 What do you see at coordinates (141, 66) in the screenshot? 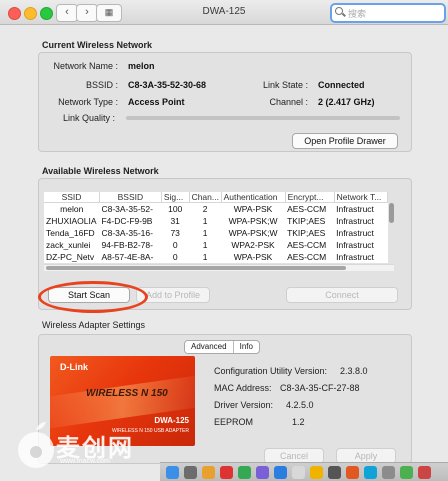
I see `network-name-value: melon` at bounding box center [141, 66].